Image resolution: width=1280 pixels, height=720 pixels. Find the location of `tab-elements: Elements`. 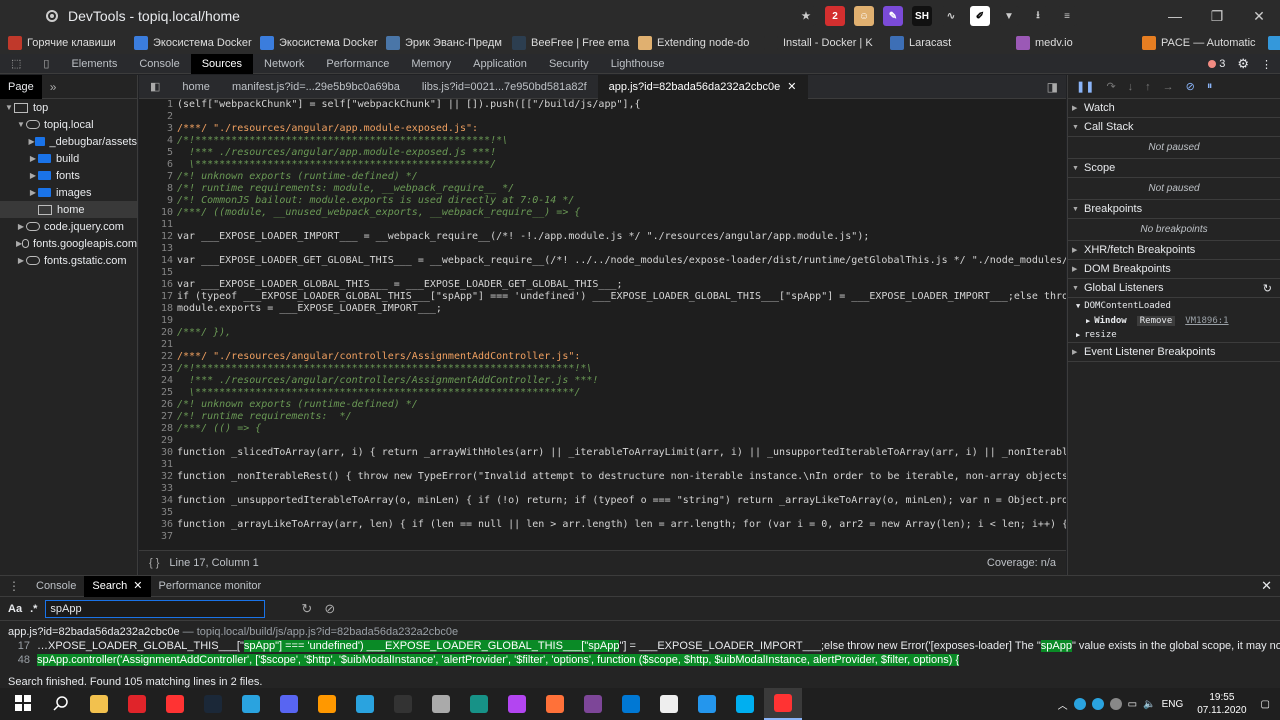

tab-elements: Elements is located at coordinates (94, 64).